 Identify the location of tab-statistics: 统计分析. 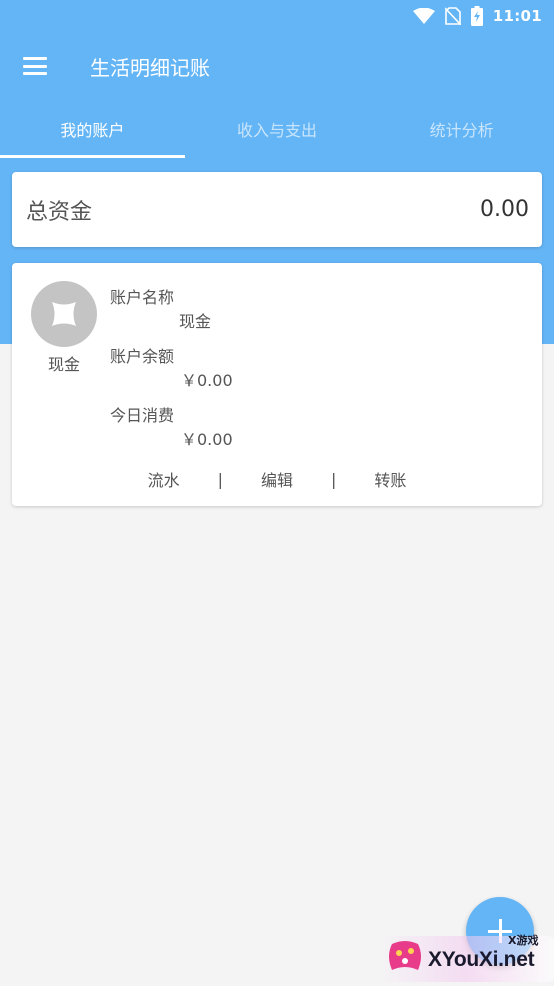
(461, 129).